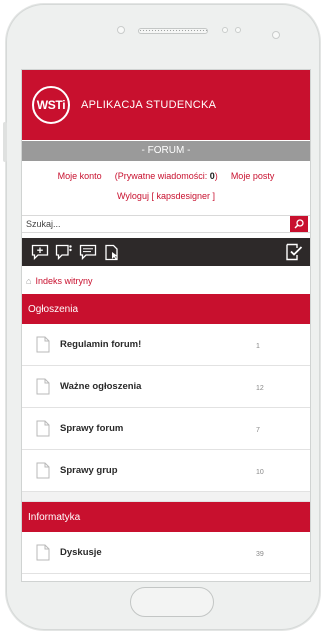 This screenshot has width=326, height=634. What do you see at coordinates (91, 428) in the screenshot?
I see `forum-name: Sprawy forum` at bounding box center [91, 428].